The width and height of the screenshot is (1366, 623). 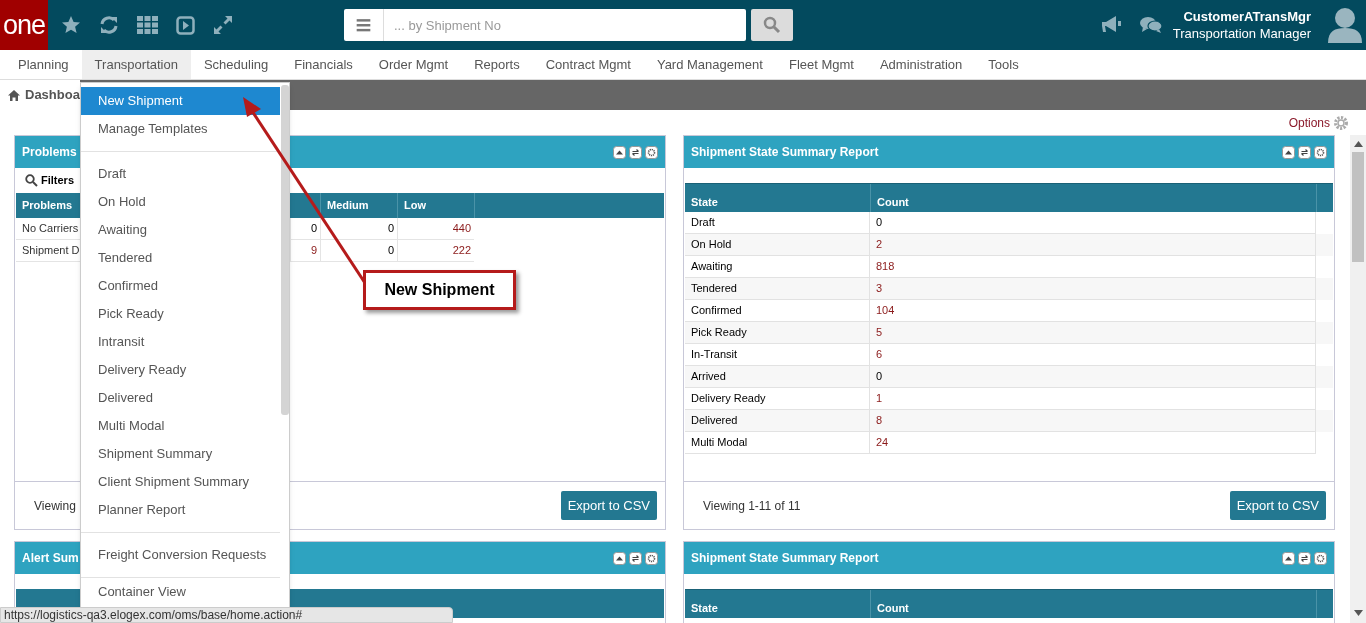 What do you see at coordinates (588, 64) in the screenshot?
I see `nav-tab: Contract Mgmt` at bounding box center [588, 64].